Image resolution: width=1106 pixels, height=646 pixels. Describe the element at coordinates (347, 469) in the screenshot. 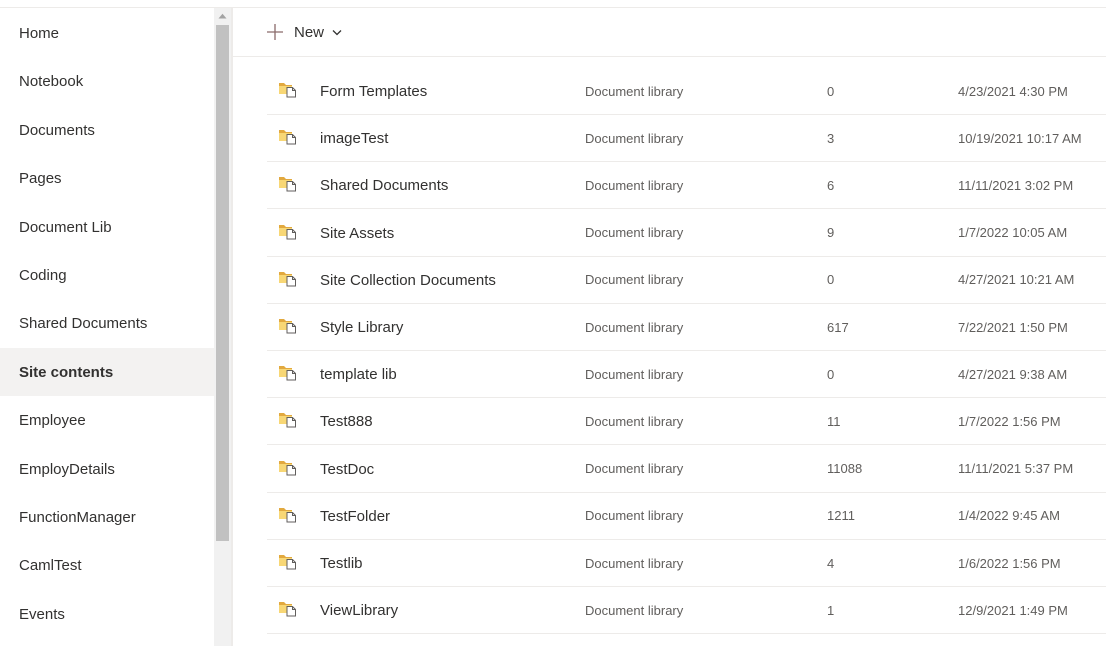

I see `row-name-link: TestDoc` at that location.